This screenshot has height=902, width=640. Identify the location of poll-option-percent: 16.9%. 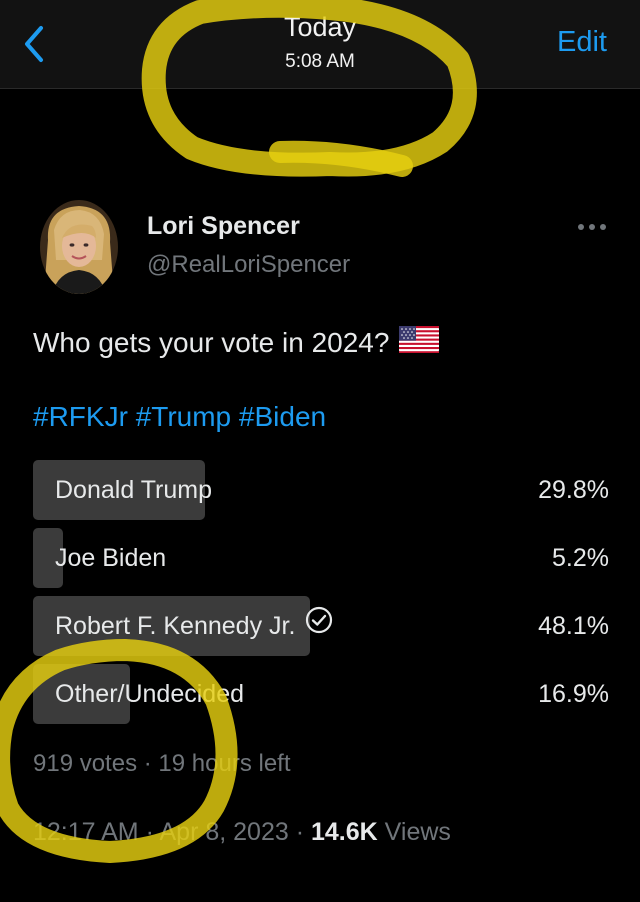
(573, 694).